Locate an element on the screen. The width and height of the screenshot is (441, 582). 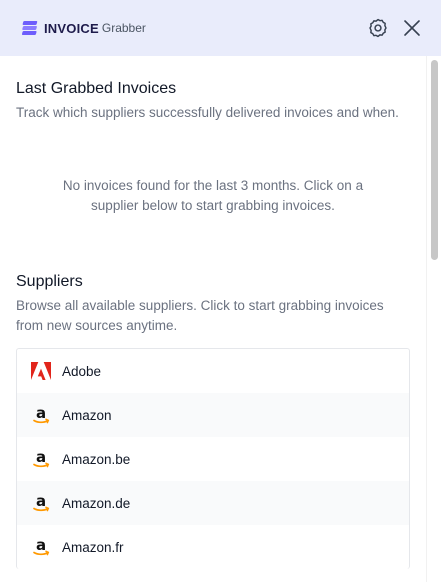
supplier-item-label: Amazon.de is located at coordinates (96, 503).